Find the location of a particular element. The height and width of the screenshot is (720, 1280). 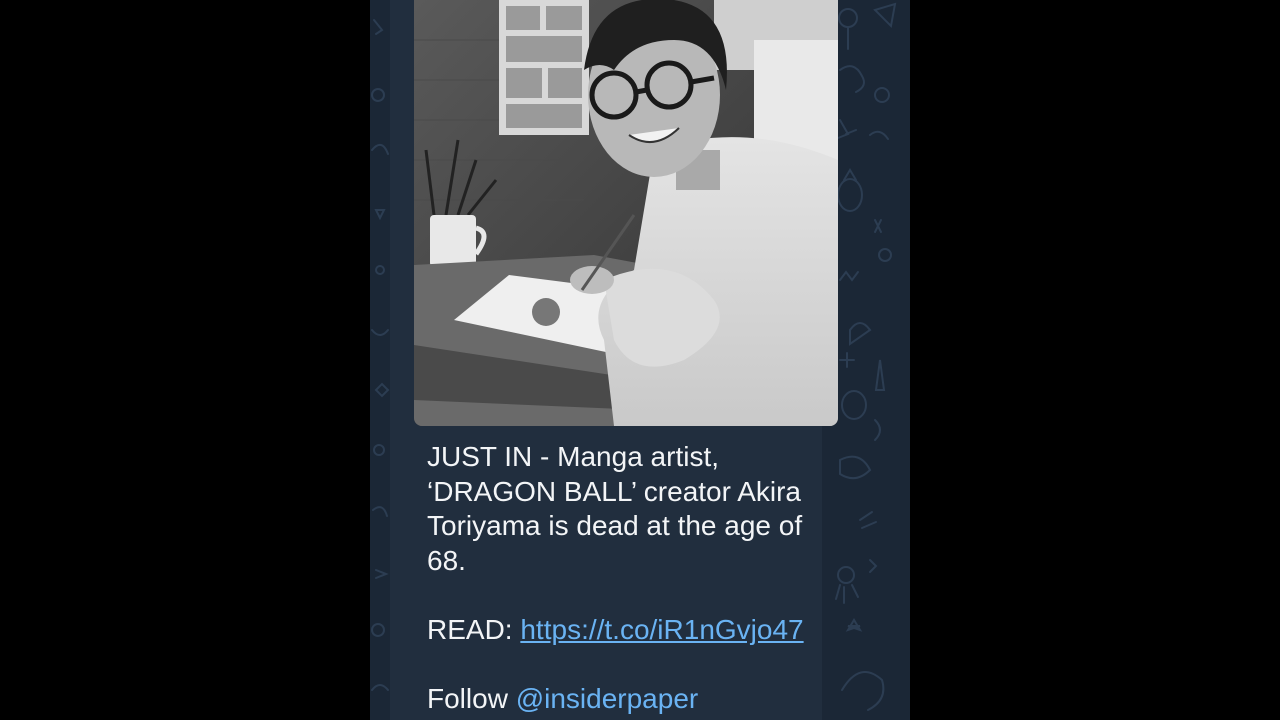

channel-mention-link: @insiderpaper is located at coordinates (607, 698).